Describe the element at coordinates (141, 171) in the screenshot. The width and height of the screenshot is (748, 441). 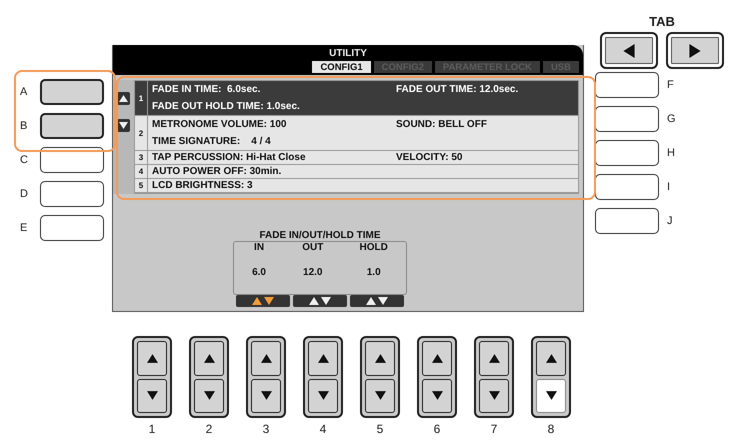
I see `row-number: 4` at that location.